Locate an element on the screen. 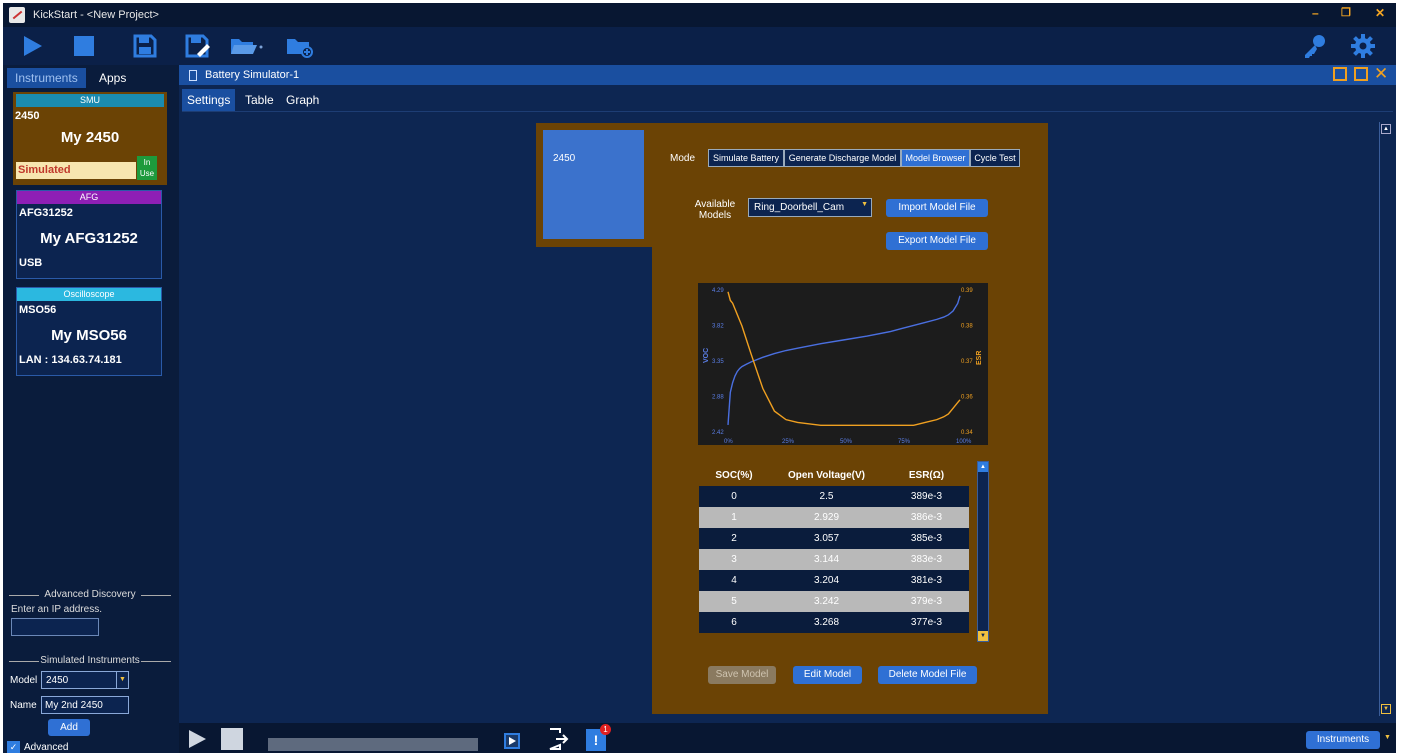  simulated-instruments-label: Simulated Instruments is located at coordinates (90, 660).